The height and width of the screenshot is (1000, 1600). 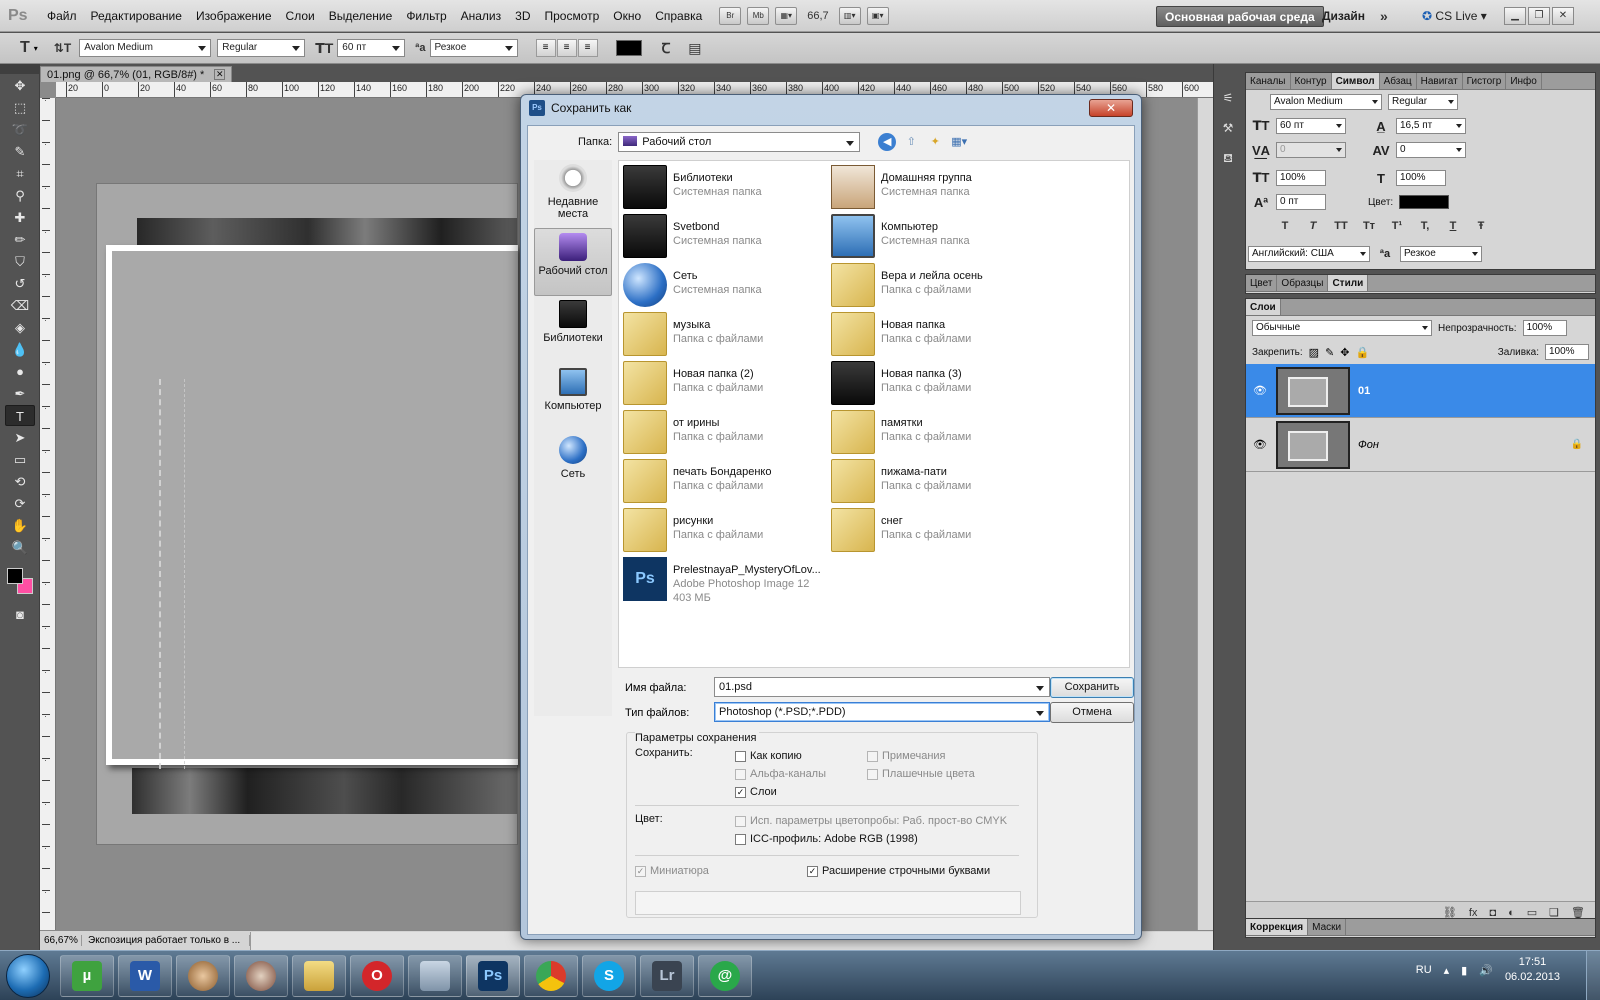 I want to click on history-brush-tool-icon: ↺, so click(x=20, y=283).